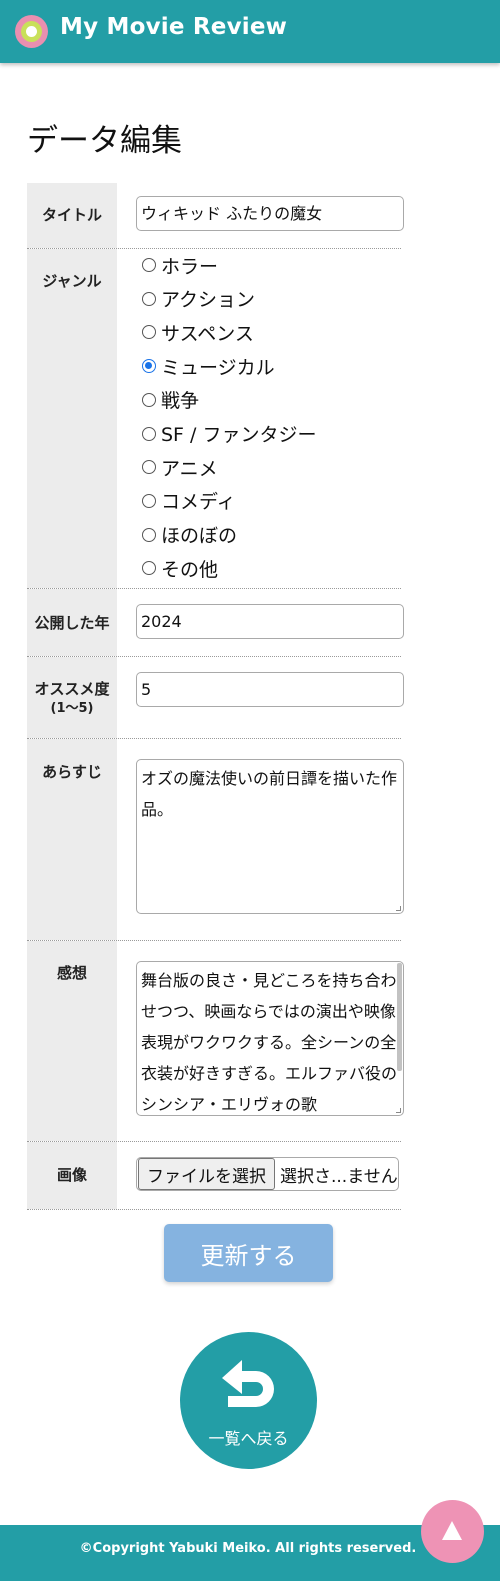  What do you see at coordinates (452, 1531) in the screenshot?
I see `scroll-to-top-button` at bounding box center [452, 1531].